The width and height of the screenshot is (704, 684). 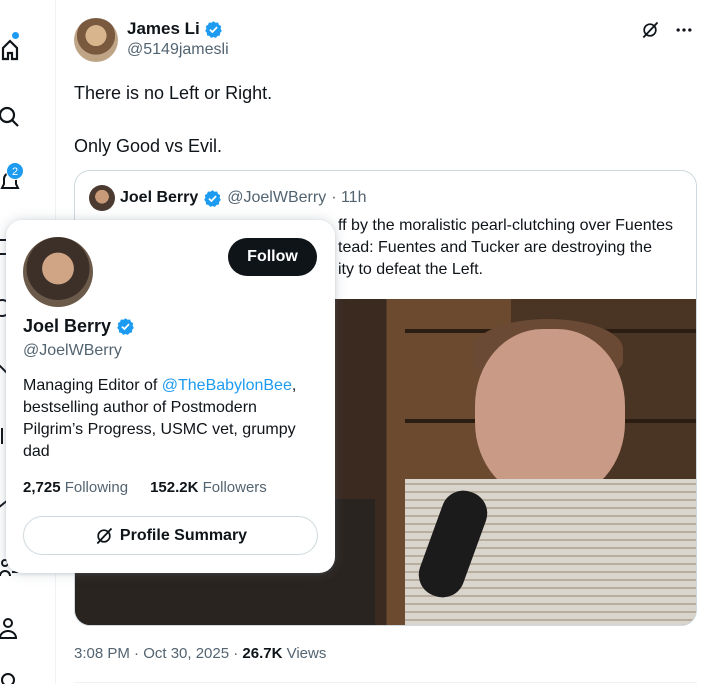 What do you see at coordinates (232, 487) in the screenshot?
I see `followers-label: Followers` at bounding box center [232, 487].